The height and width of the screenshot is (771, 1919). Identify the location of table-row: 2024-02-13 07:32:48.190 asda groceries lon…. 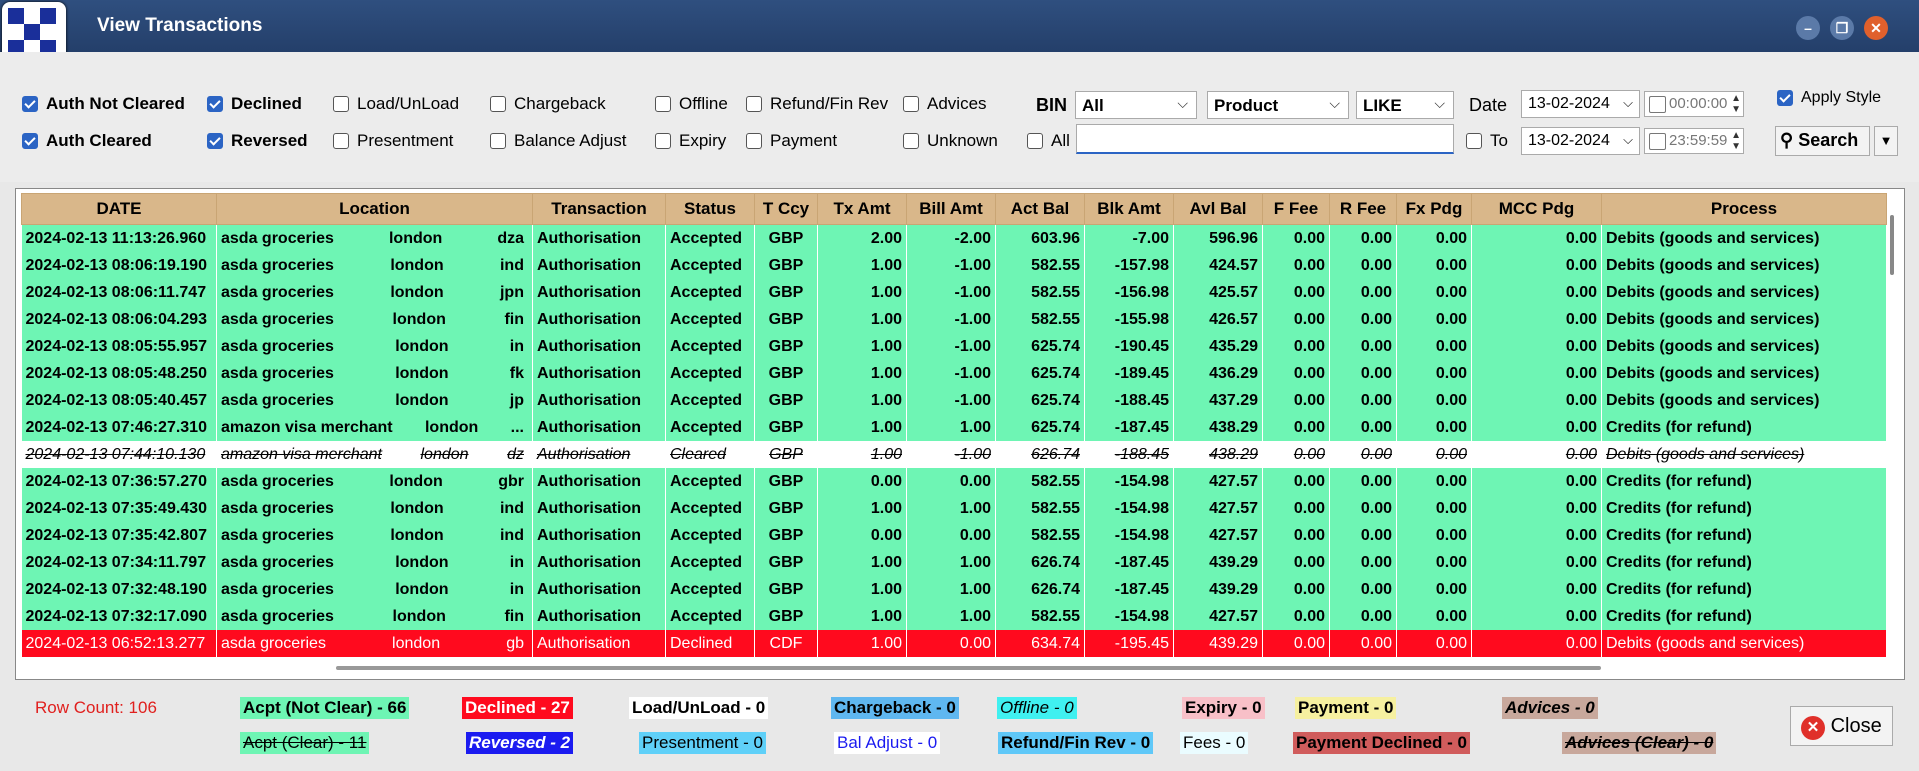
(954, 589).